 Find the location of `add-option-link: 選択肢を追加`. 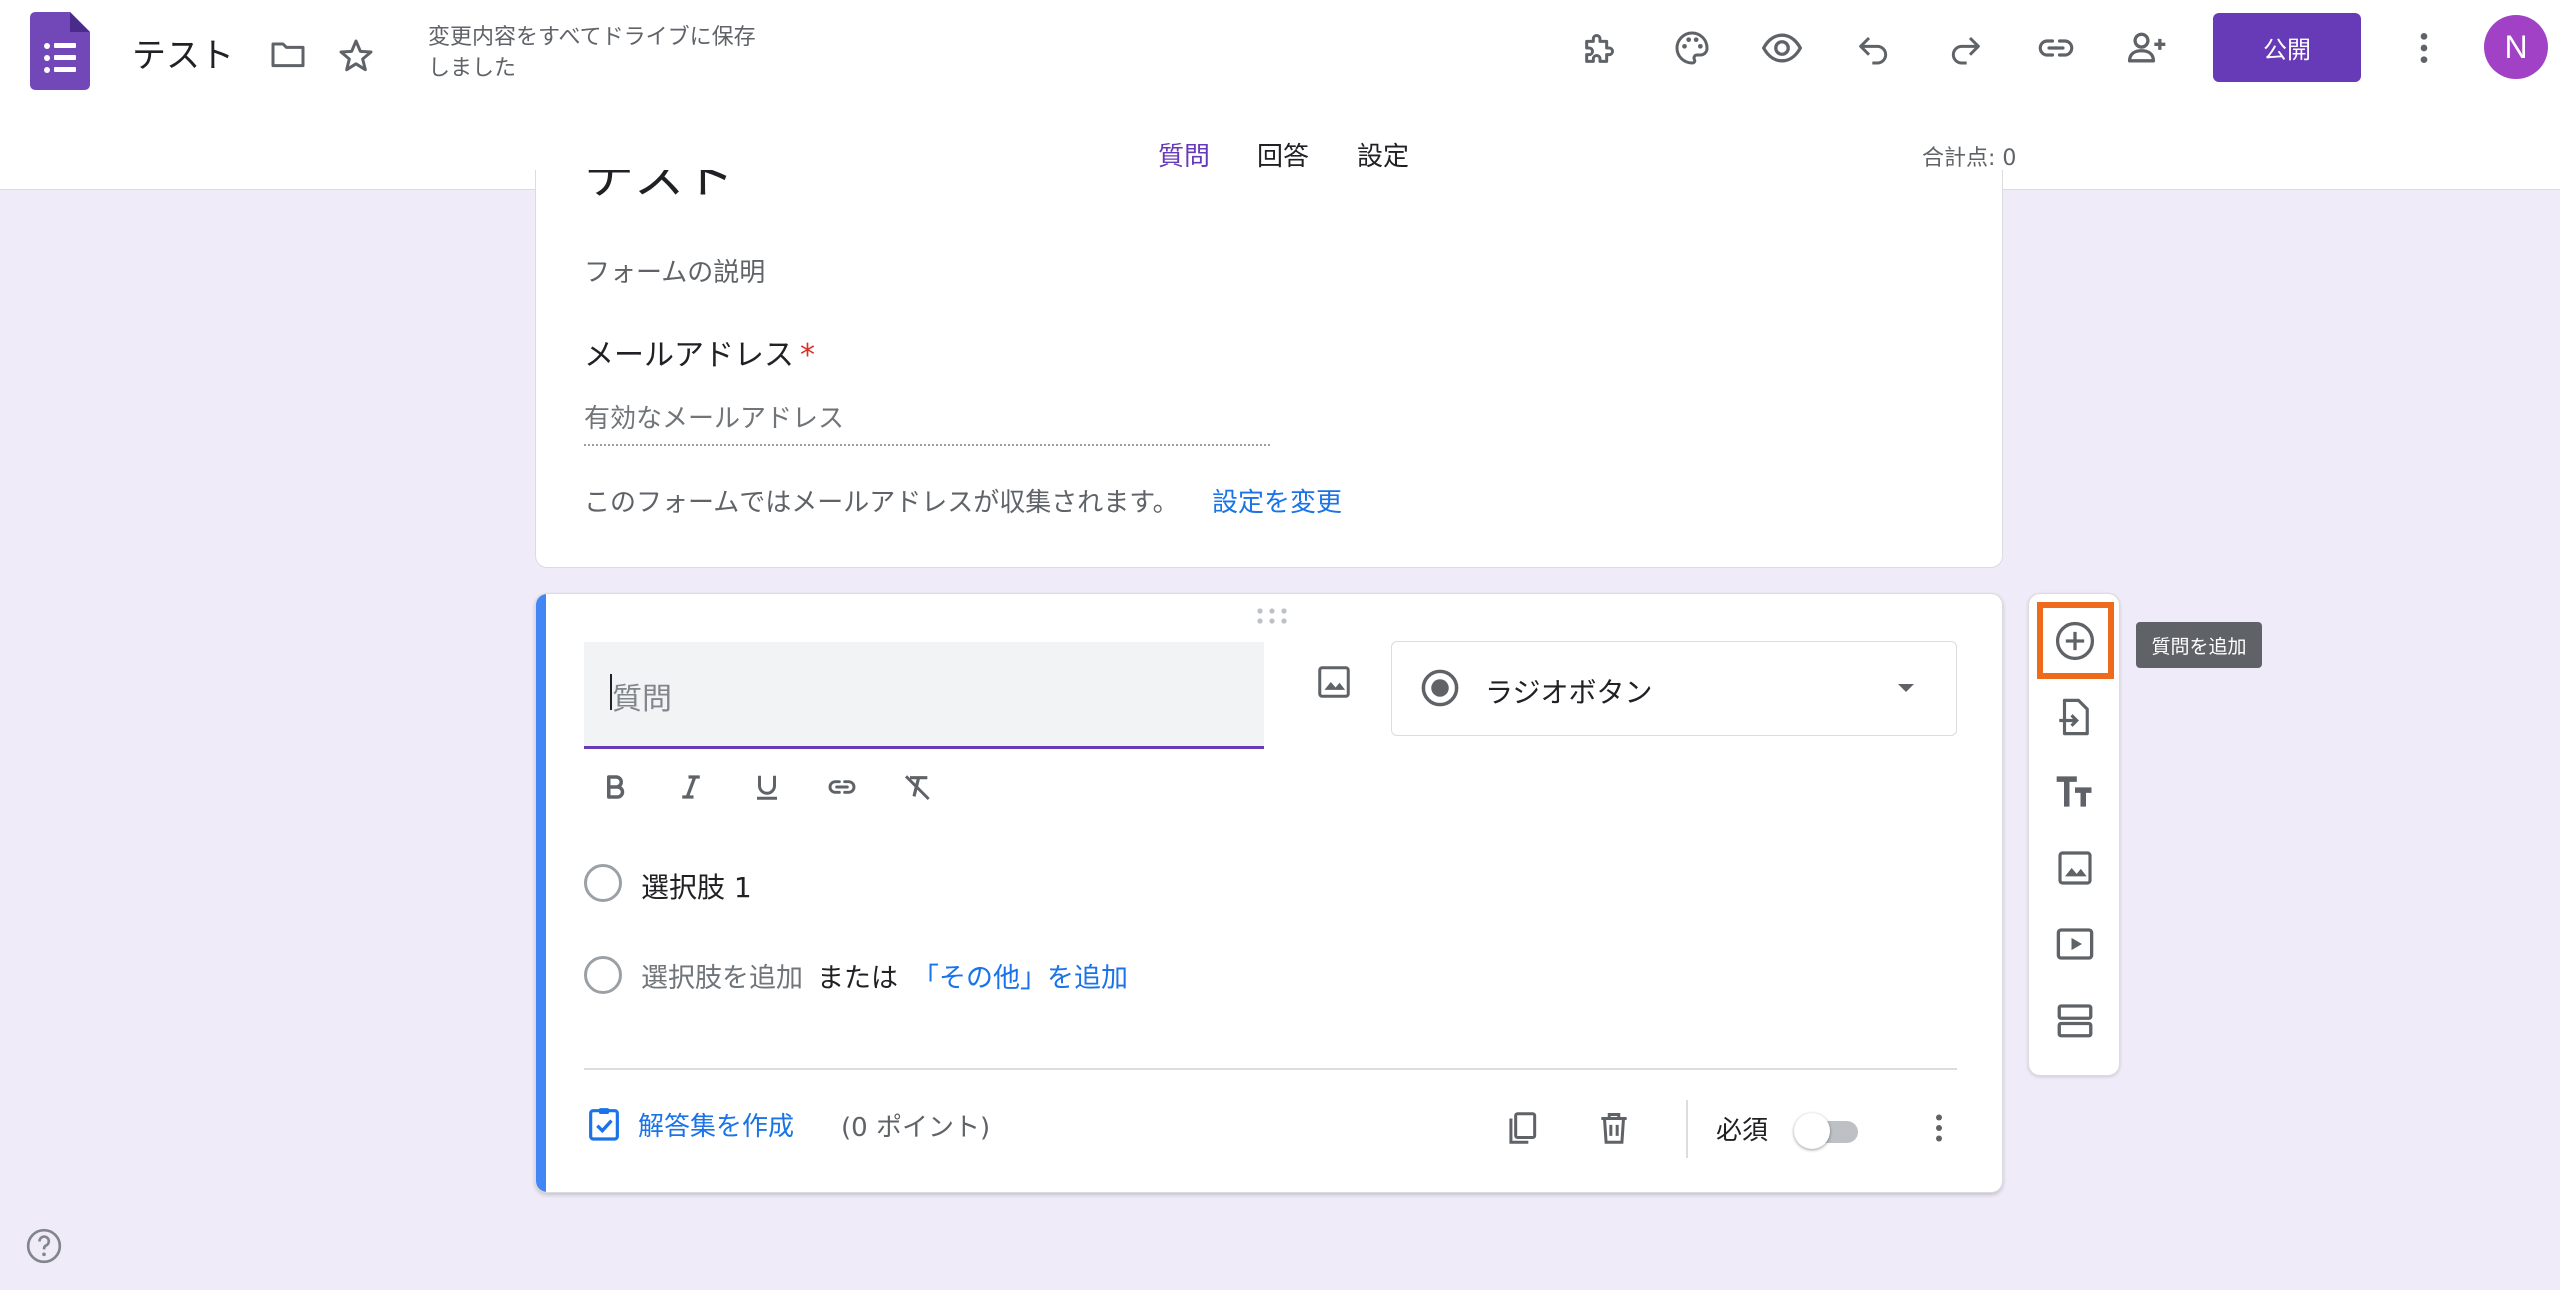

add-option-link: 選択肢を追加 is located at coordinates (722, 978).